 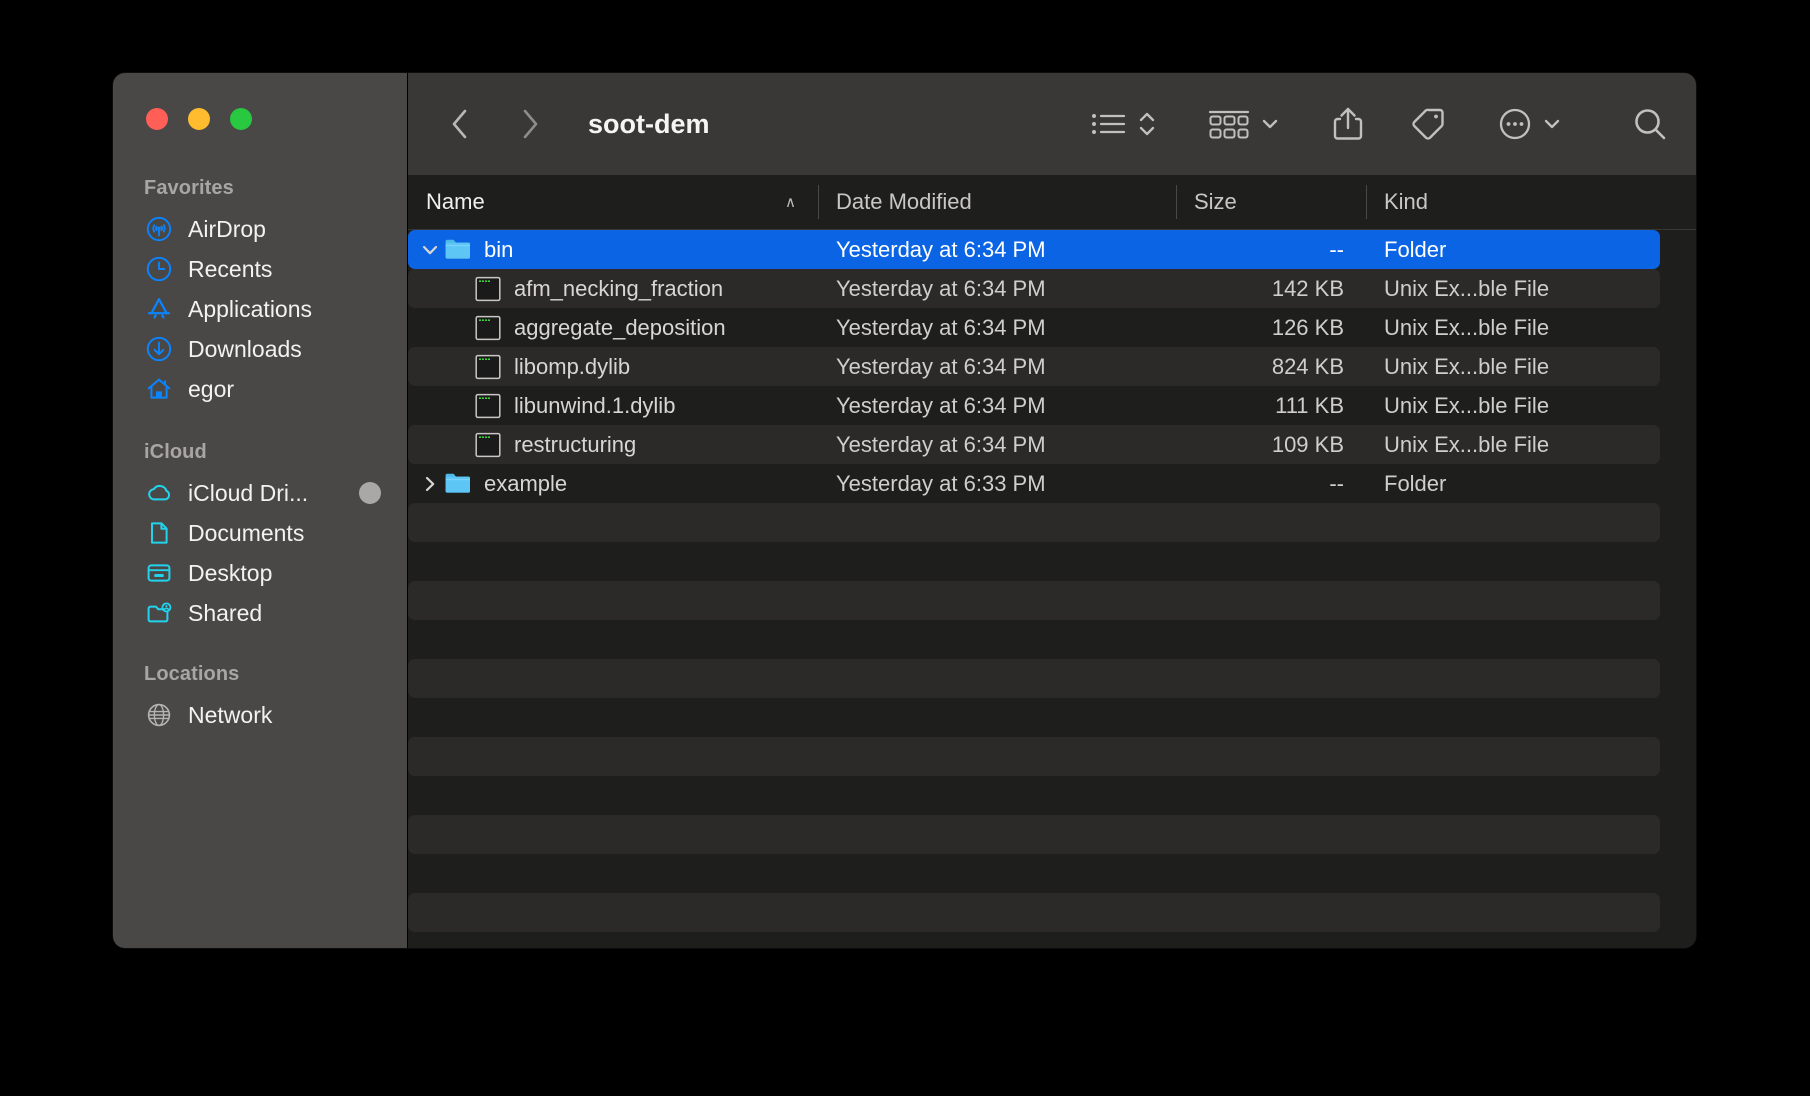 I want to click on sort-order-button, so click(x=1147, y=124).